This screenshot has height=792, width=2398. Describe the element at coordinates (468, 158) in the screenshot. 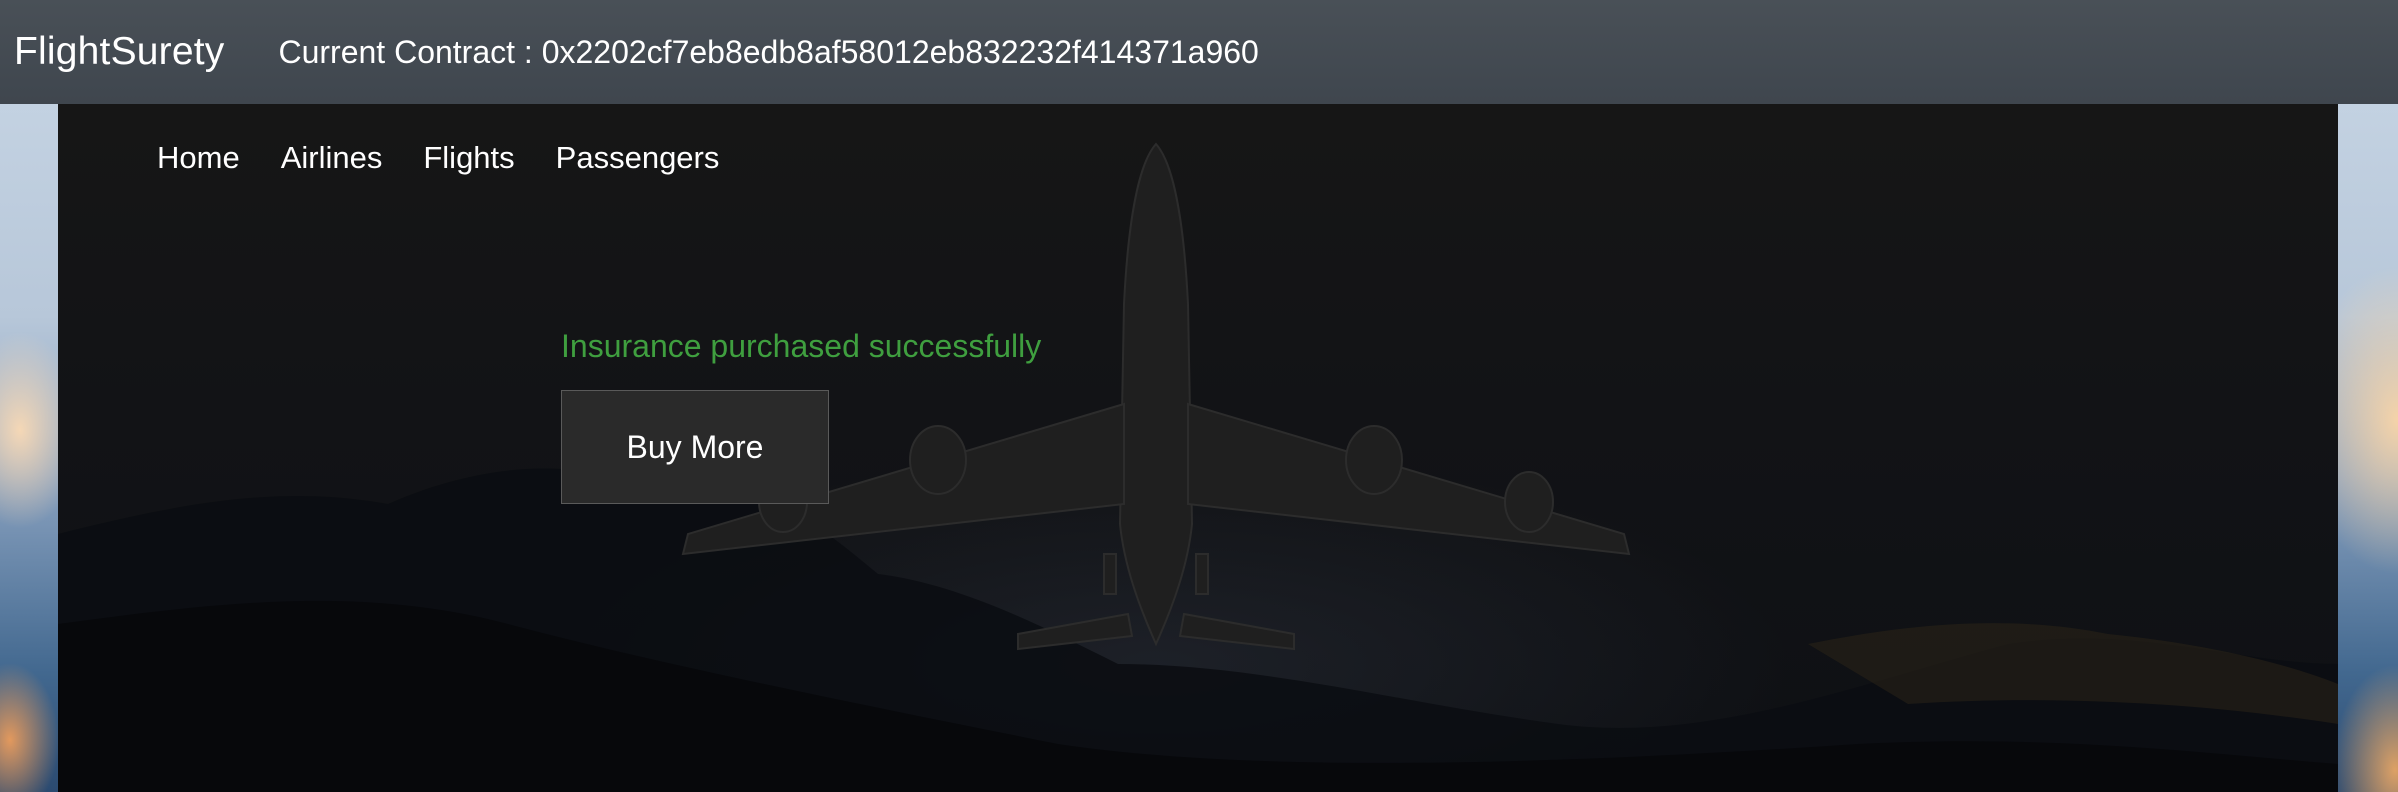

I see `nav-flights: Flights` at that location.